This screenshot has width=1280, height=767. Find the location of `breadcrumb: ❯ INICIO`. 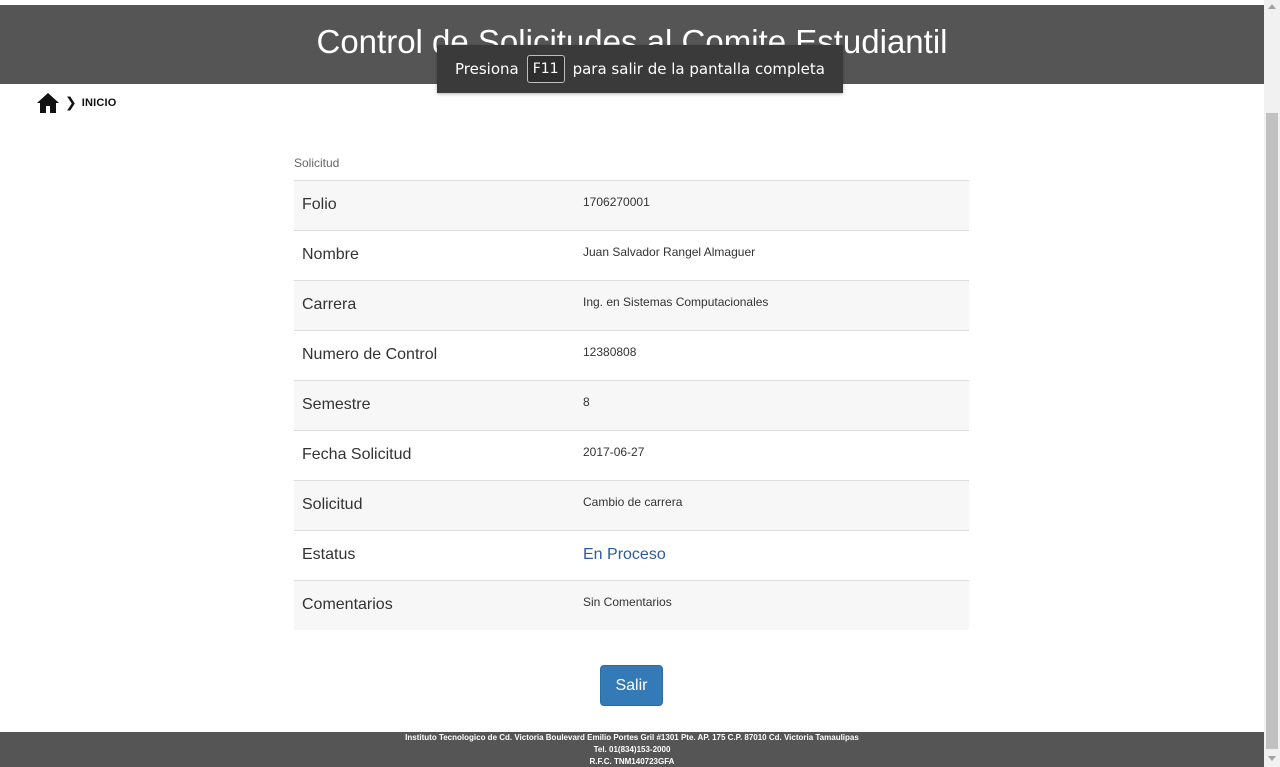

breadcrumb: ❯ INICIO is located at coordinates (76, 103).